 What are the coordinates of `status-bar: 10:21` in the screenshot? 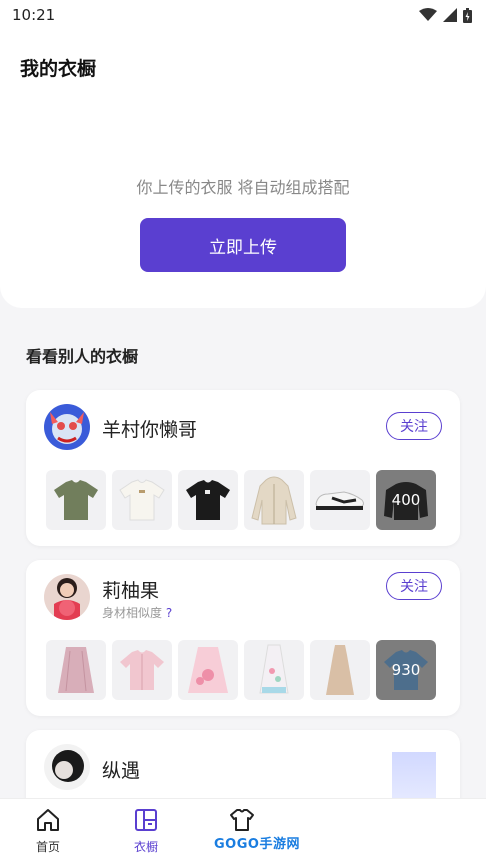 It's located at (243, 15).